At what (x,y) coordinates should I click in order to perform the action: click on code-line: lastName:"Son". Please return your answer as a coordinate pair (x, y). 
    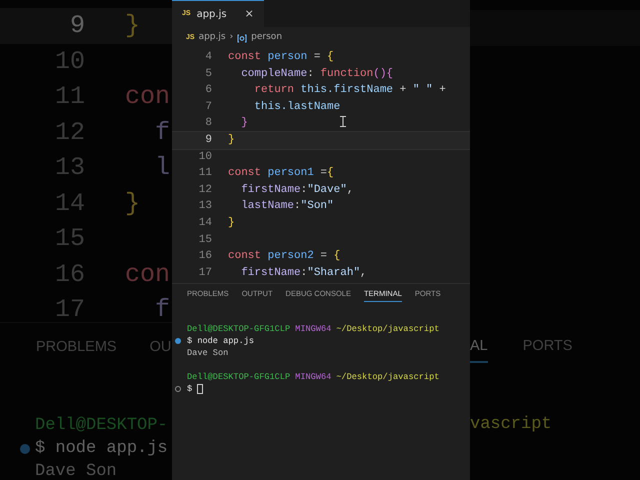
    Looking at the image, I should click on (287, 206).